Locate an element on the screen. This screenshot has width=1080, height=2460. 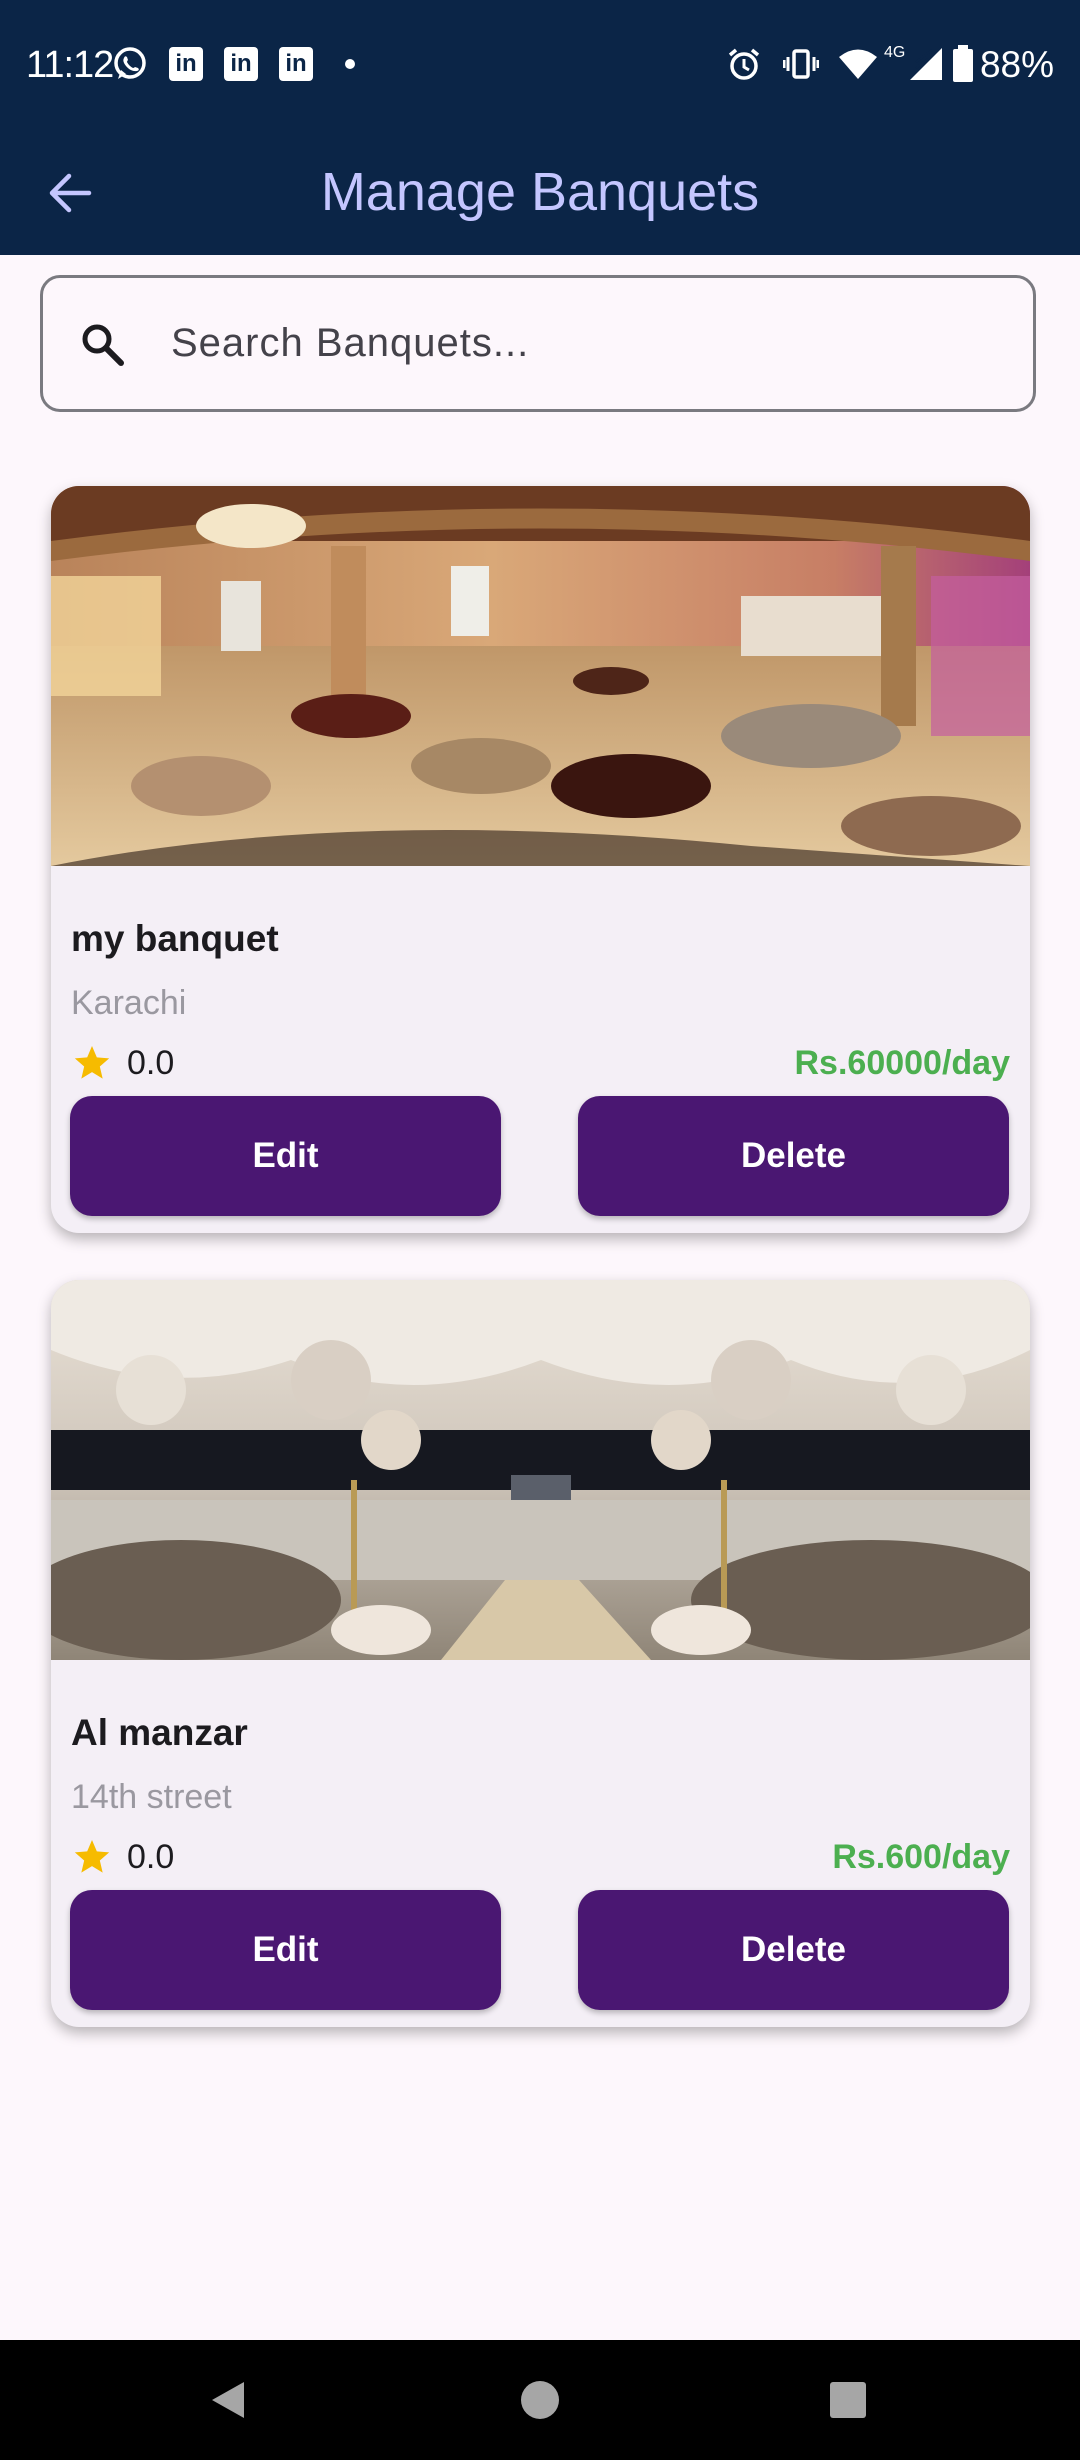
nav-home-button is located at coordinates (540, 2400).